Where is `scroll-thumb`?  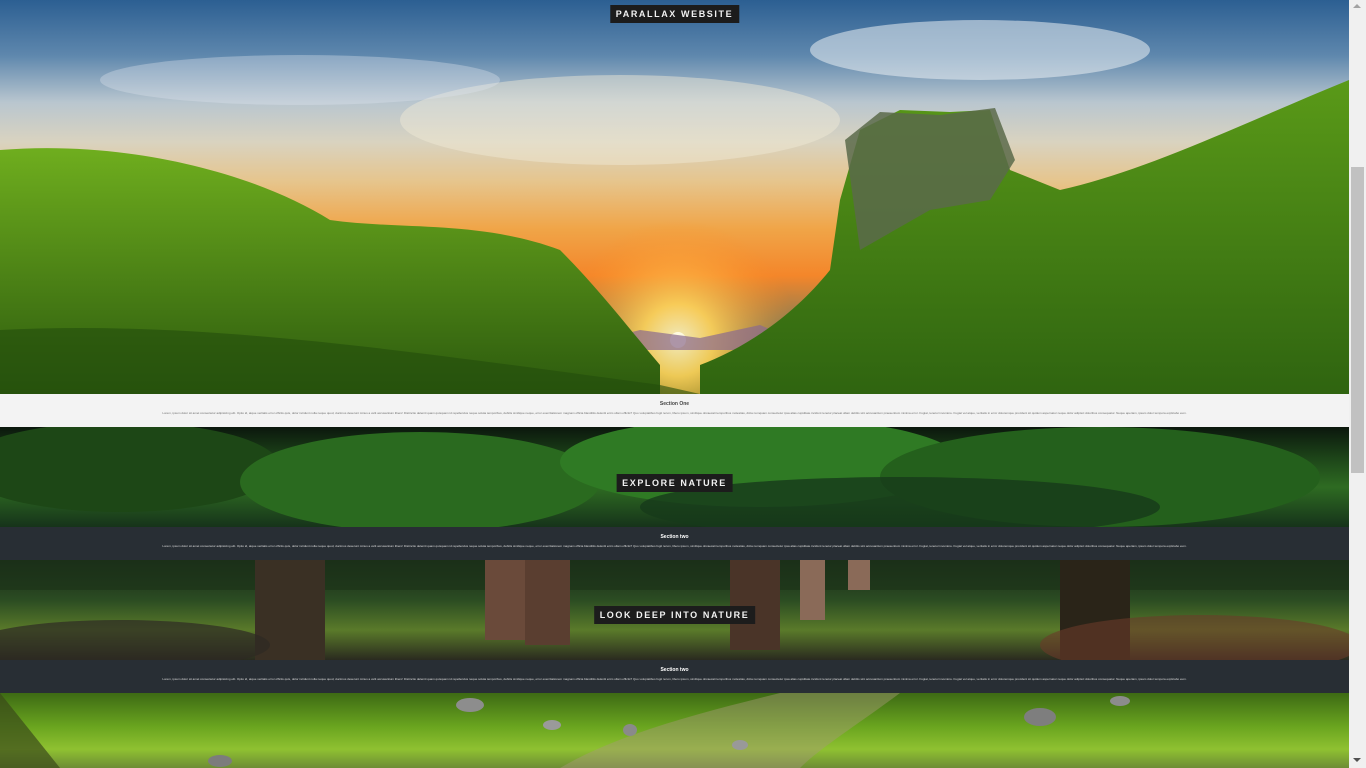
scroll-thumb is located at coordinates (1357, 320).